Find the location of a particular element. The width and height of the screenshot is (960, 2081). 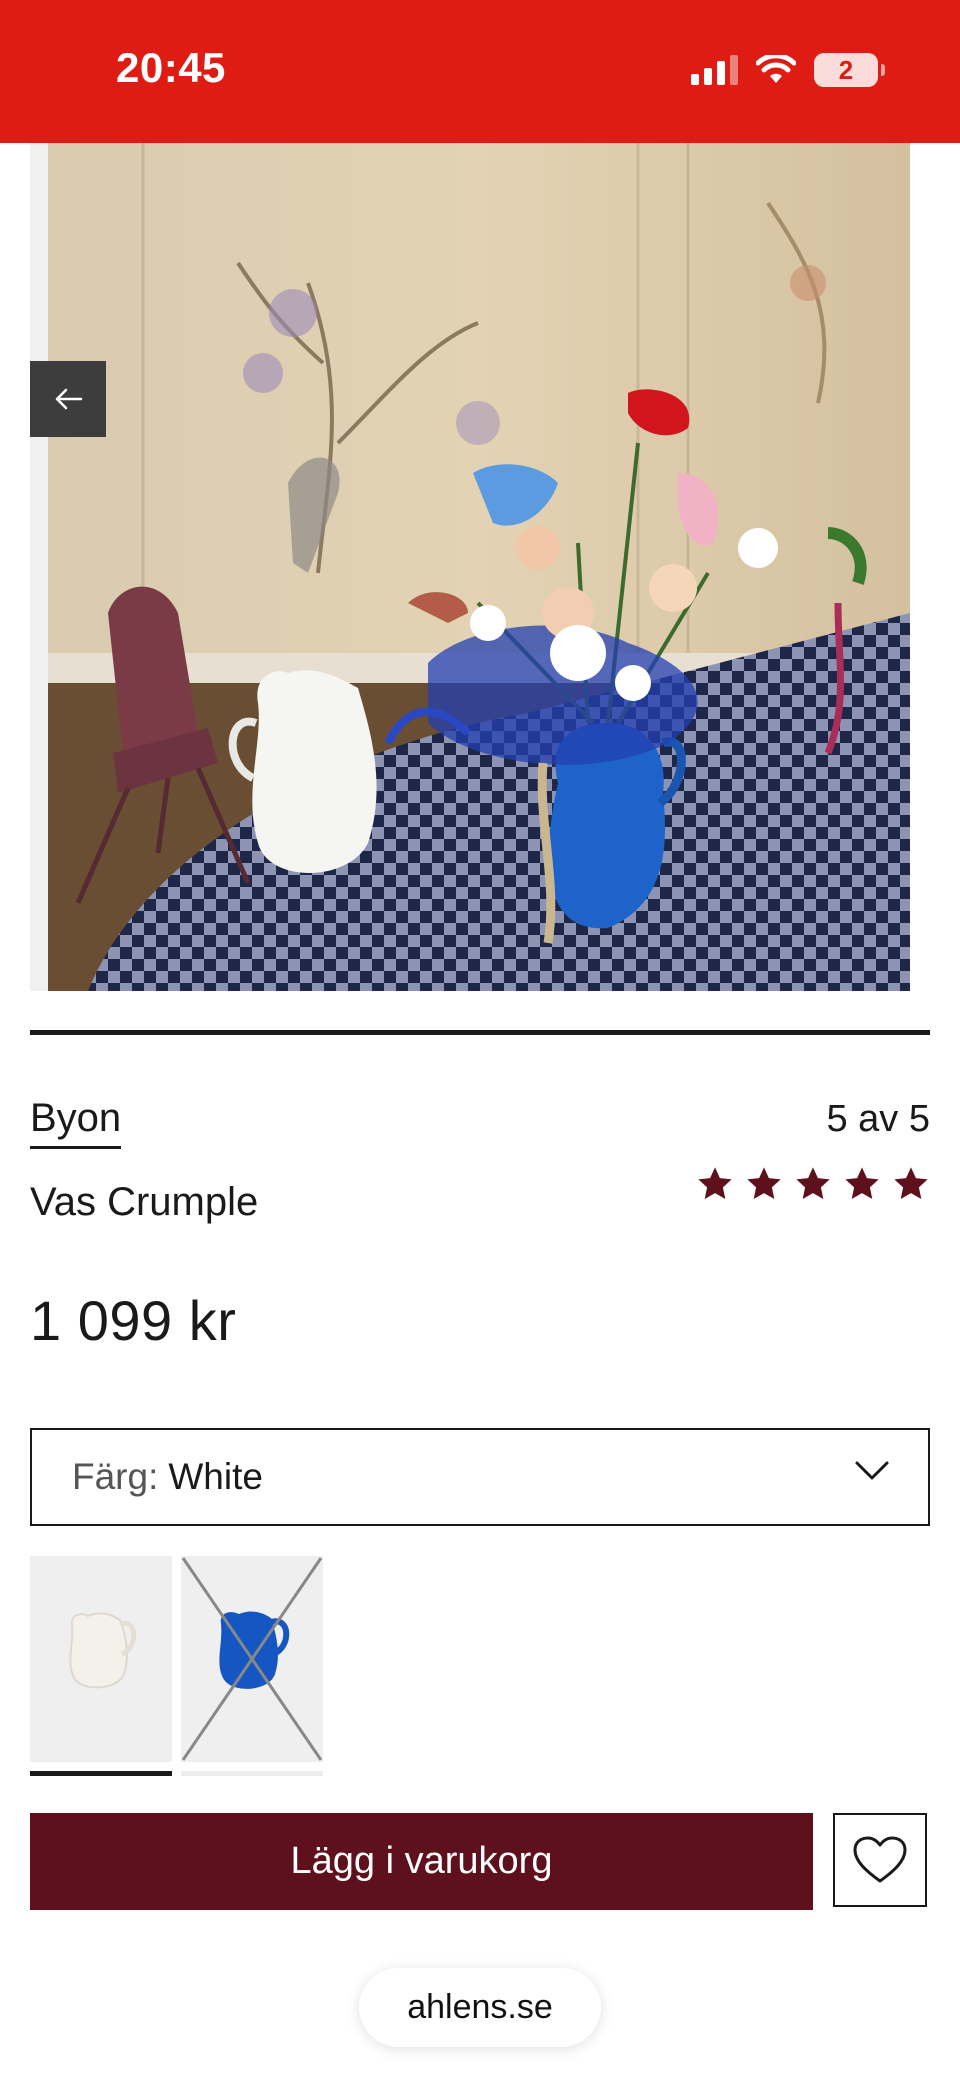

swatch-selected-indicator is located at coordinates (101, 1773).